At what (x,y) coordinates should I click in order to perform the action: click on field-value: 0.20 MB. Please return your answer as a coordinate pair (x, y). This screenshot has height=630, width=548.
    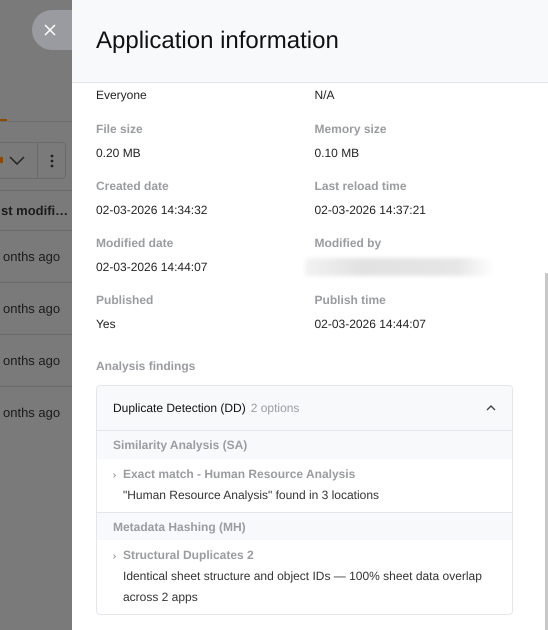
    Looking at the image, I should click on (119, 153).